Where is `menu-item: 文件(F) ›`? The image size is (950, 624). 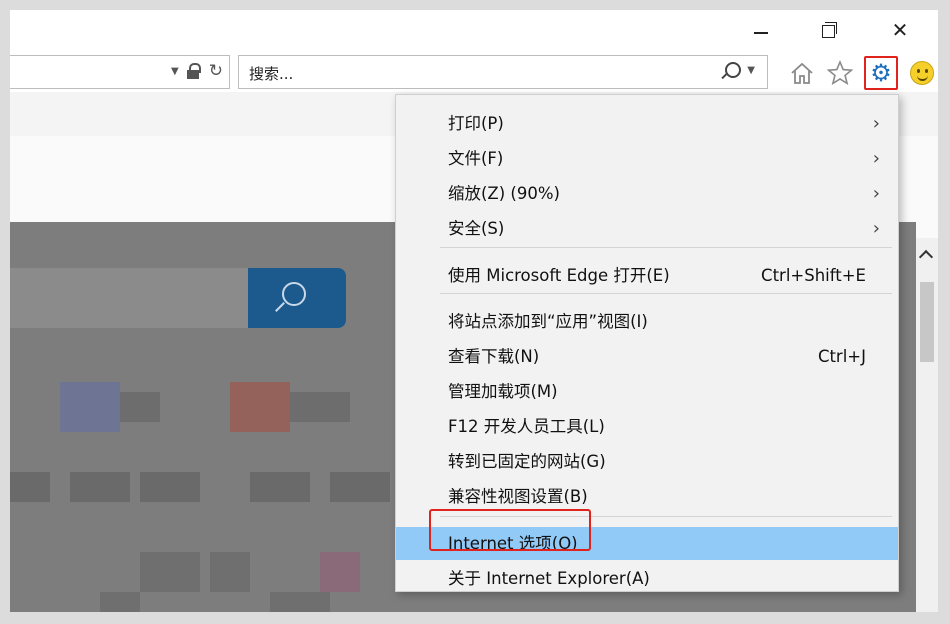
menu-item: 文件(F) › is located at coordinates (647, 158).